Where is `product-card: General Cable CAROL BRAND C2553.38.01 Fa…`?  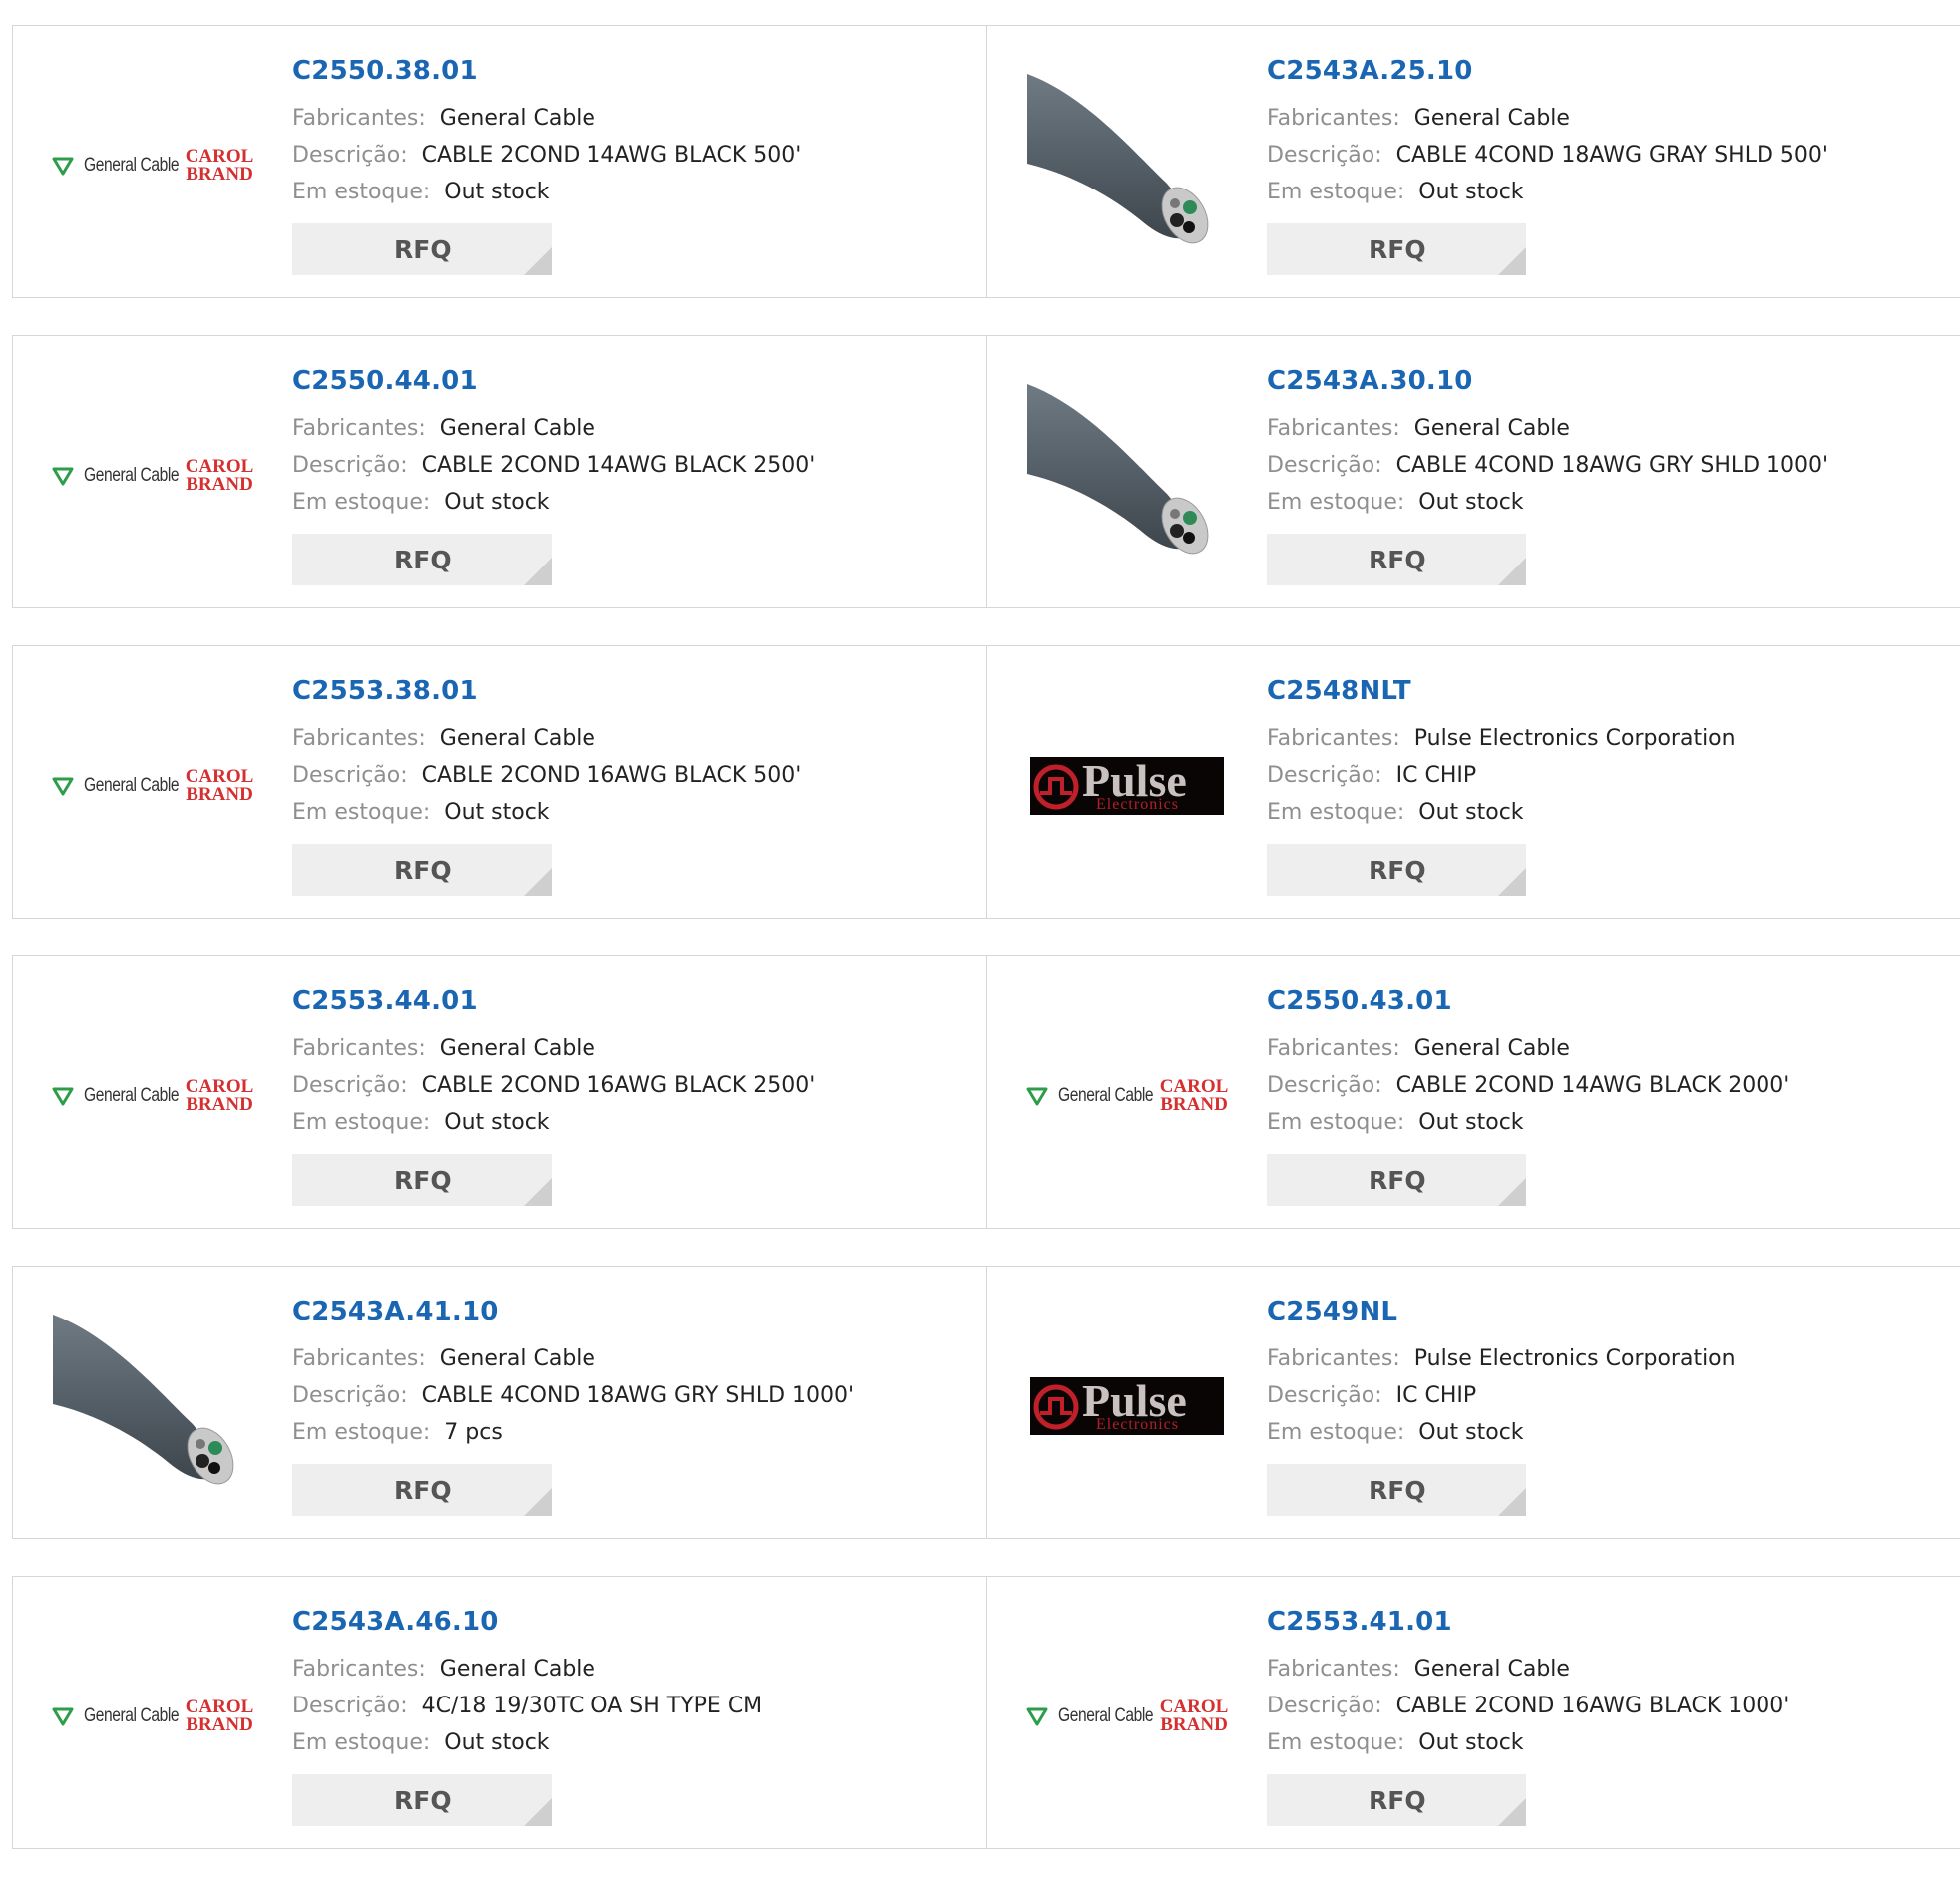 product-card: General Cable CAROL BRAND C2553.38.01 Fa… is located at coordinates (500, 782).